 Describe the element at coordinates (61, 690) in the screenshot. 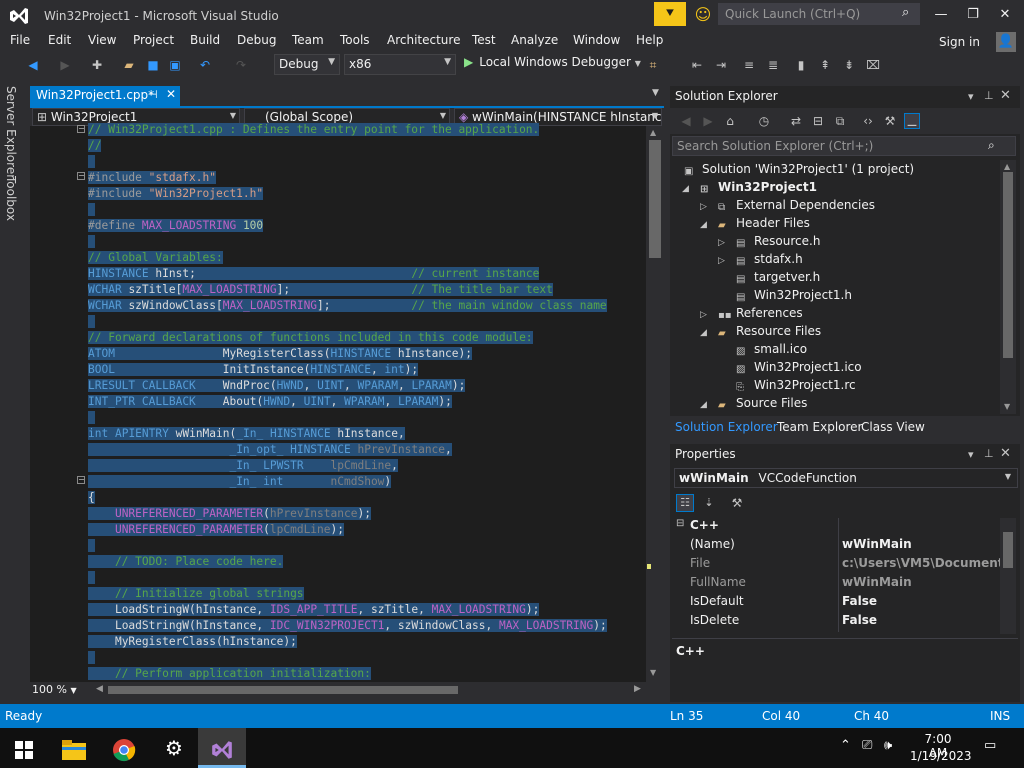

I see `zoom-level-dropdown: 100 % ▼` at that location.